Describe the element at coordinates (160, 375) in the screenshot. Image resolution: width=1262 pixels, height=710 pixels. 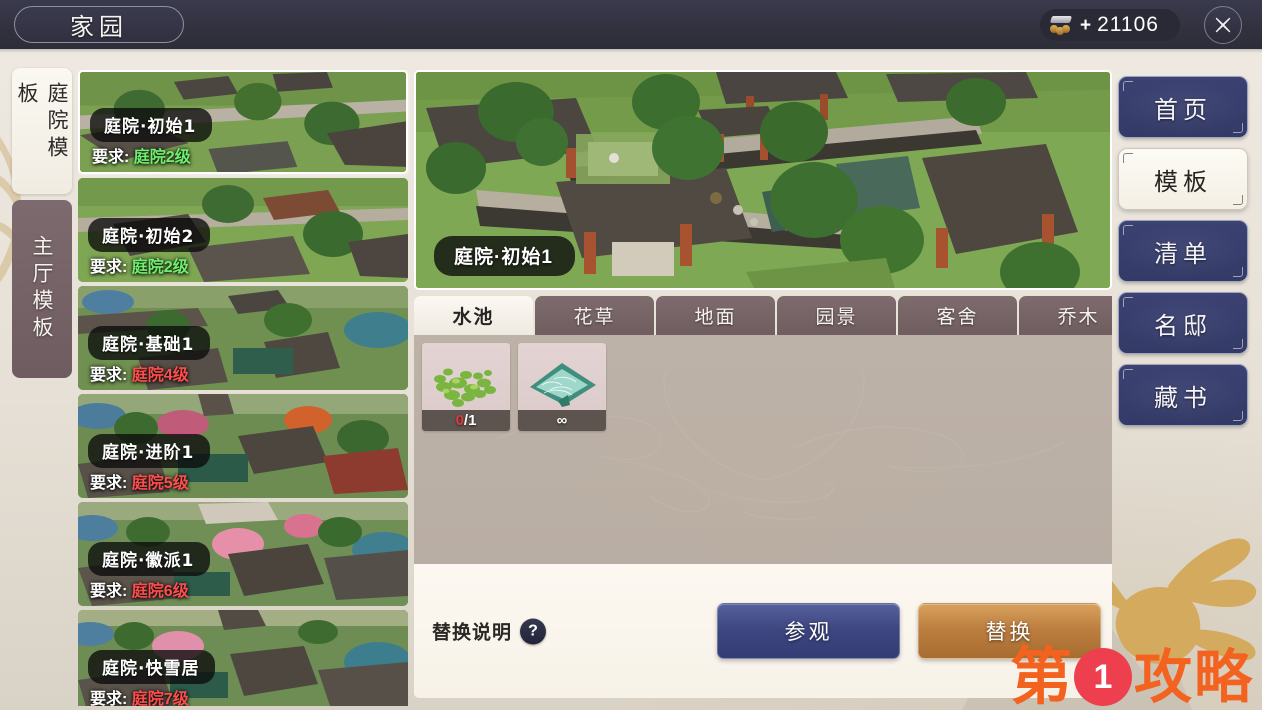
I see `requirement-value: 庭院4级` at that location.